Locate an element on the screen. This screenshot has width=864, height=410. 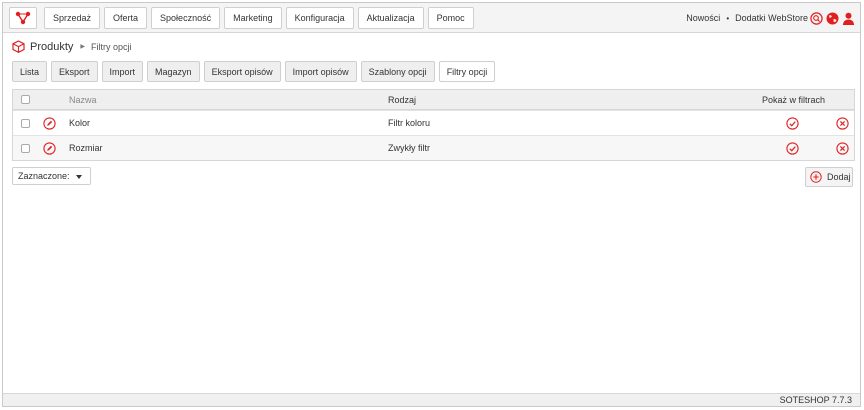
breadcrumb-current: Filtry opcji is located at coordinates (111, 46).